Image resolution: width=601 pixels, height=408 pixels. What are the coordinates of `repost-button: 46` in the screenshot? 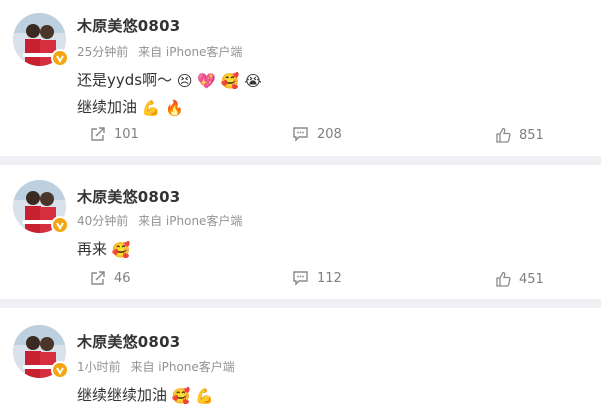 It's located at (110, 278).